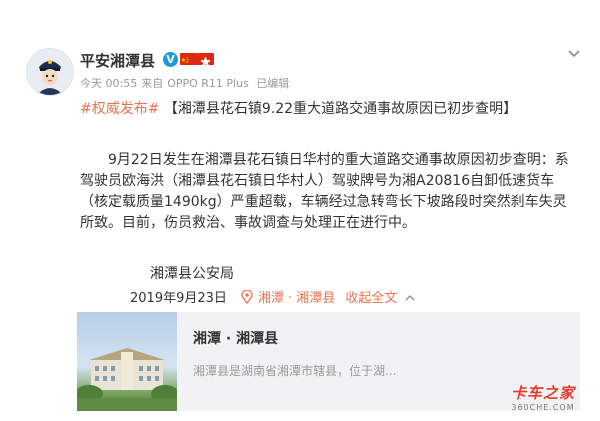  Describe the element at coordinates (192, 274) in the screenshot. I see `post-signature: 湘潭县公安局` at that location.